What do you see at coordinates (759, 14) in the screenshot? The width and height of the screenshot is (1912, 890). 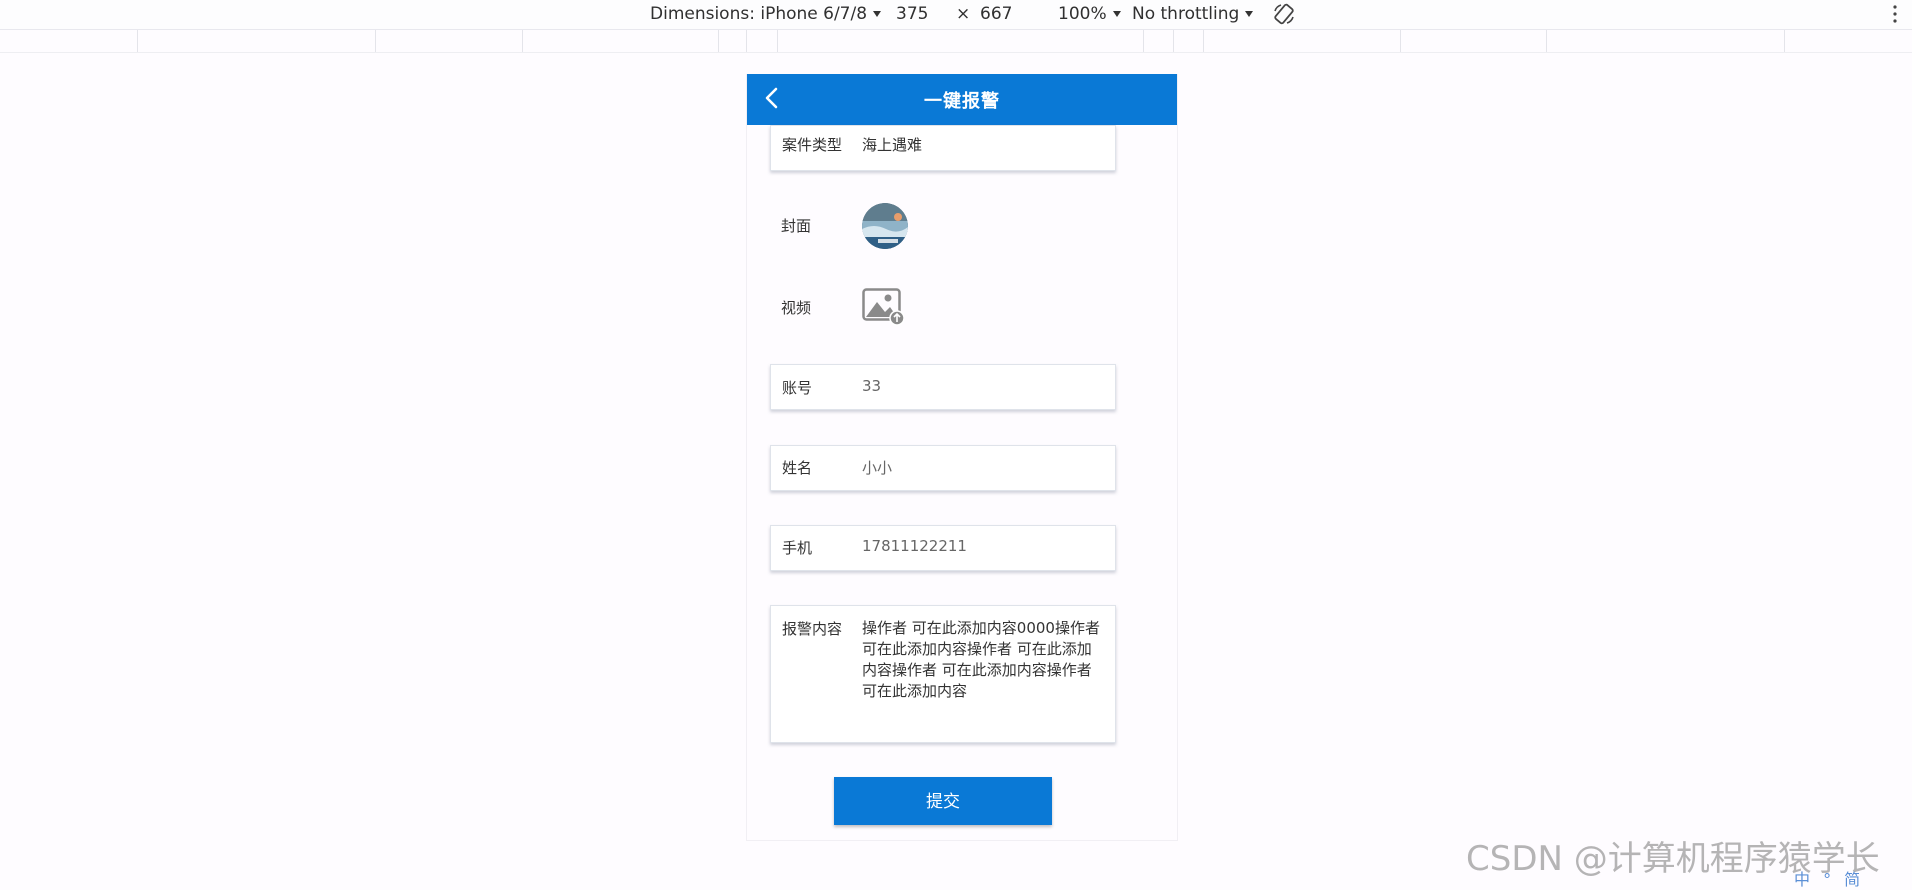 I see `device-dimensions-label: Dimensions: iPhone 6/7/8` at bounding box center [759, 14].